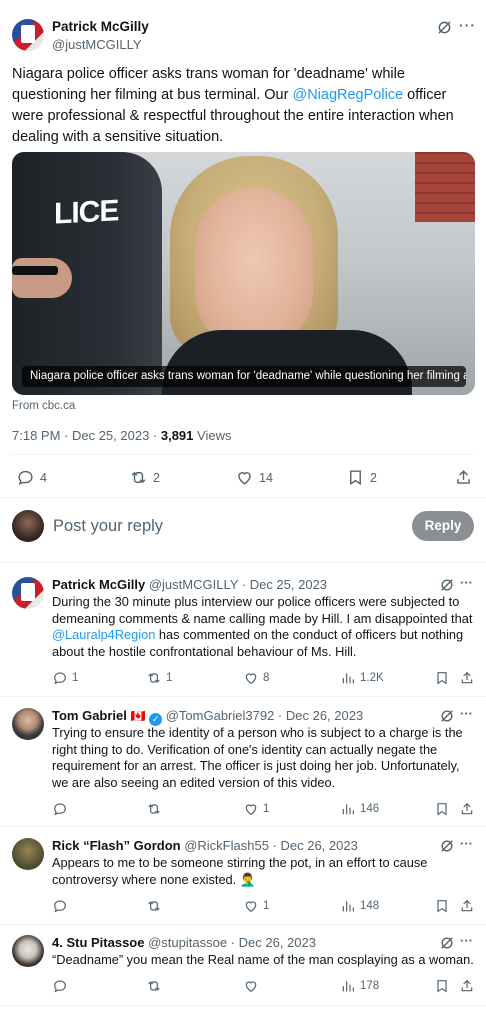  I want to click on like-count: 8, so click(266, 678).